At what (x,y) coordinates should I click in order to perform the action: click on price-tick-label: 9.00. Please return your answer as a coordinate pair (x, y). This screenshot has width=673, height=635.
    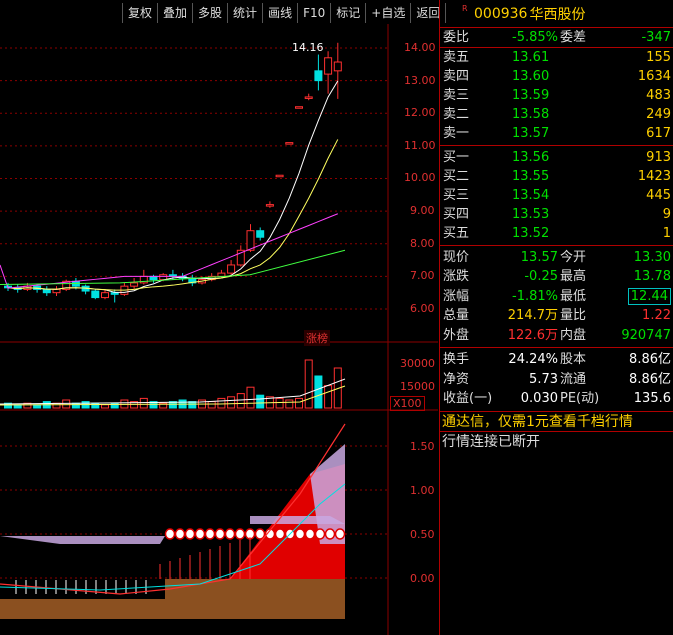
    Looking at the image, I should click on (422, 210).